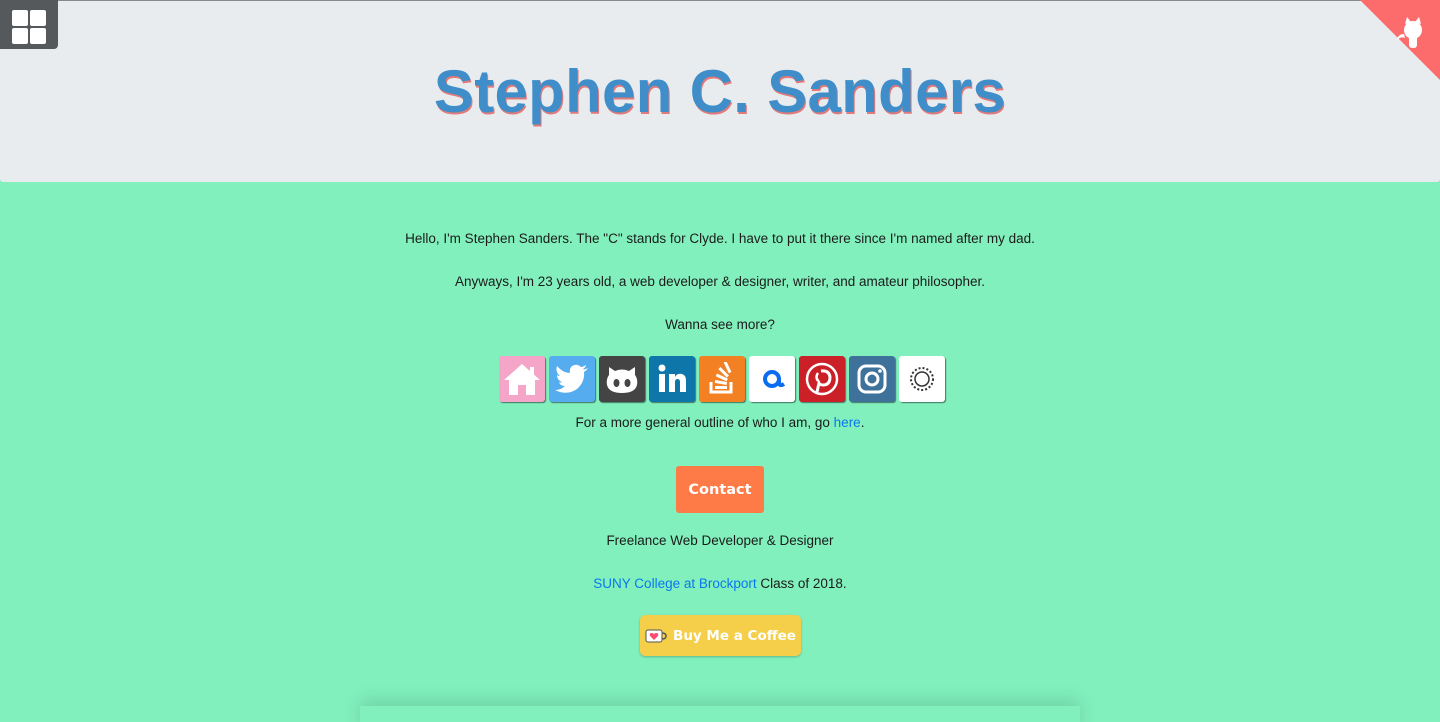 This screenshot has width=1440, height=722. I want to click on github-octocat-icon, so click(1400, 40).